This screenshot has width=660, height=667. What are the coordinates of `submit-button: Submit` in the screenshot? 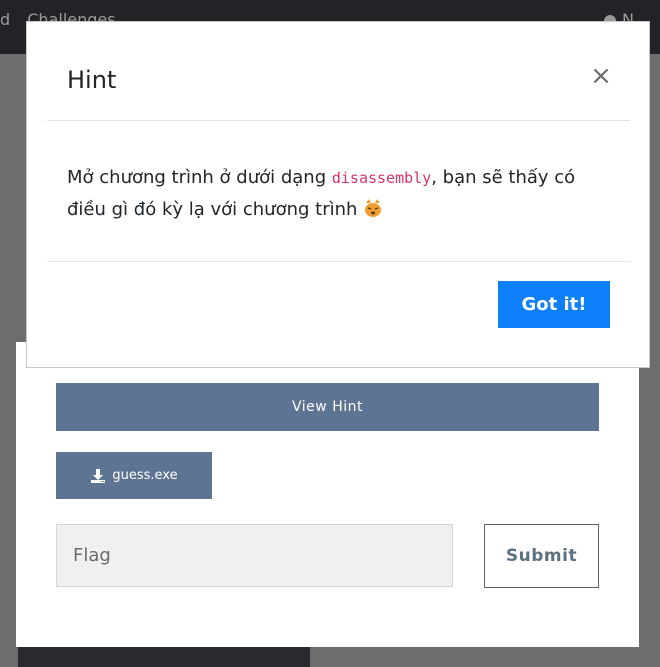 It's located at (541, 556).